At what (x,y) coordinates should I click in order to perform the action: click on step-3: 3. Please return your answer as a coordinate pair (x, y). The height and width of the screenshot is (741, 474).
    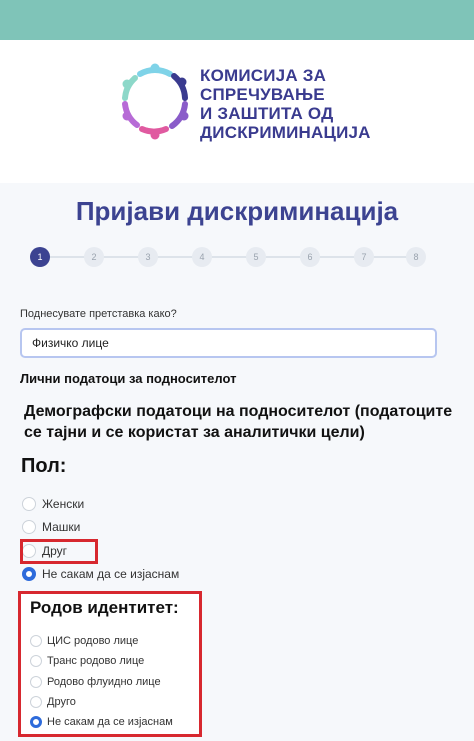
    Looking at the image, I should click on (148, 257).